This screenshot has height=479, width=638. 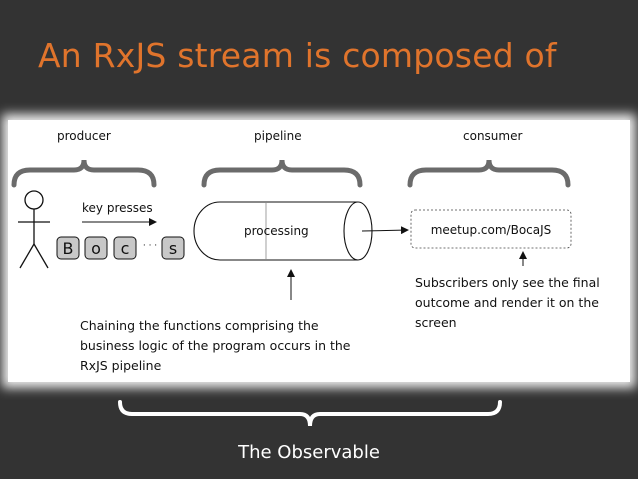 What do you see at coordinates (492, 136) in the screenshot?
I see `consumer-label: consumer` at bounding box center [492, 136].